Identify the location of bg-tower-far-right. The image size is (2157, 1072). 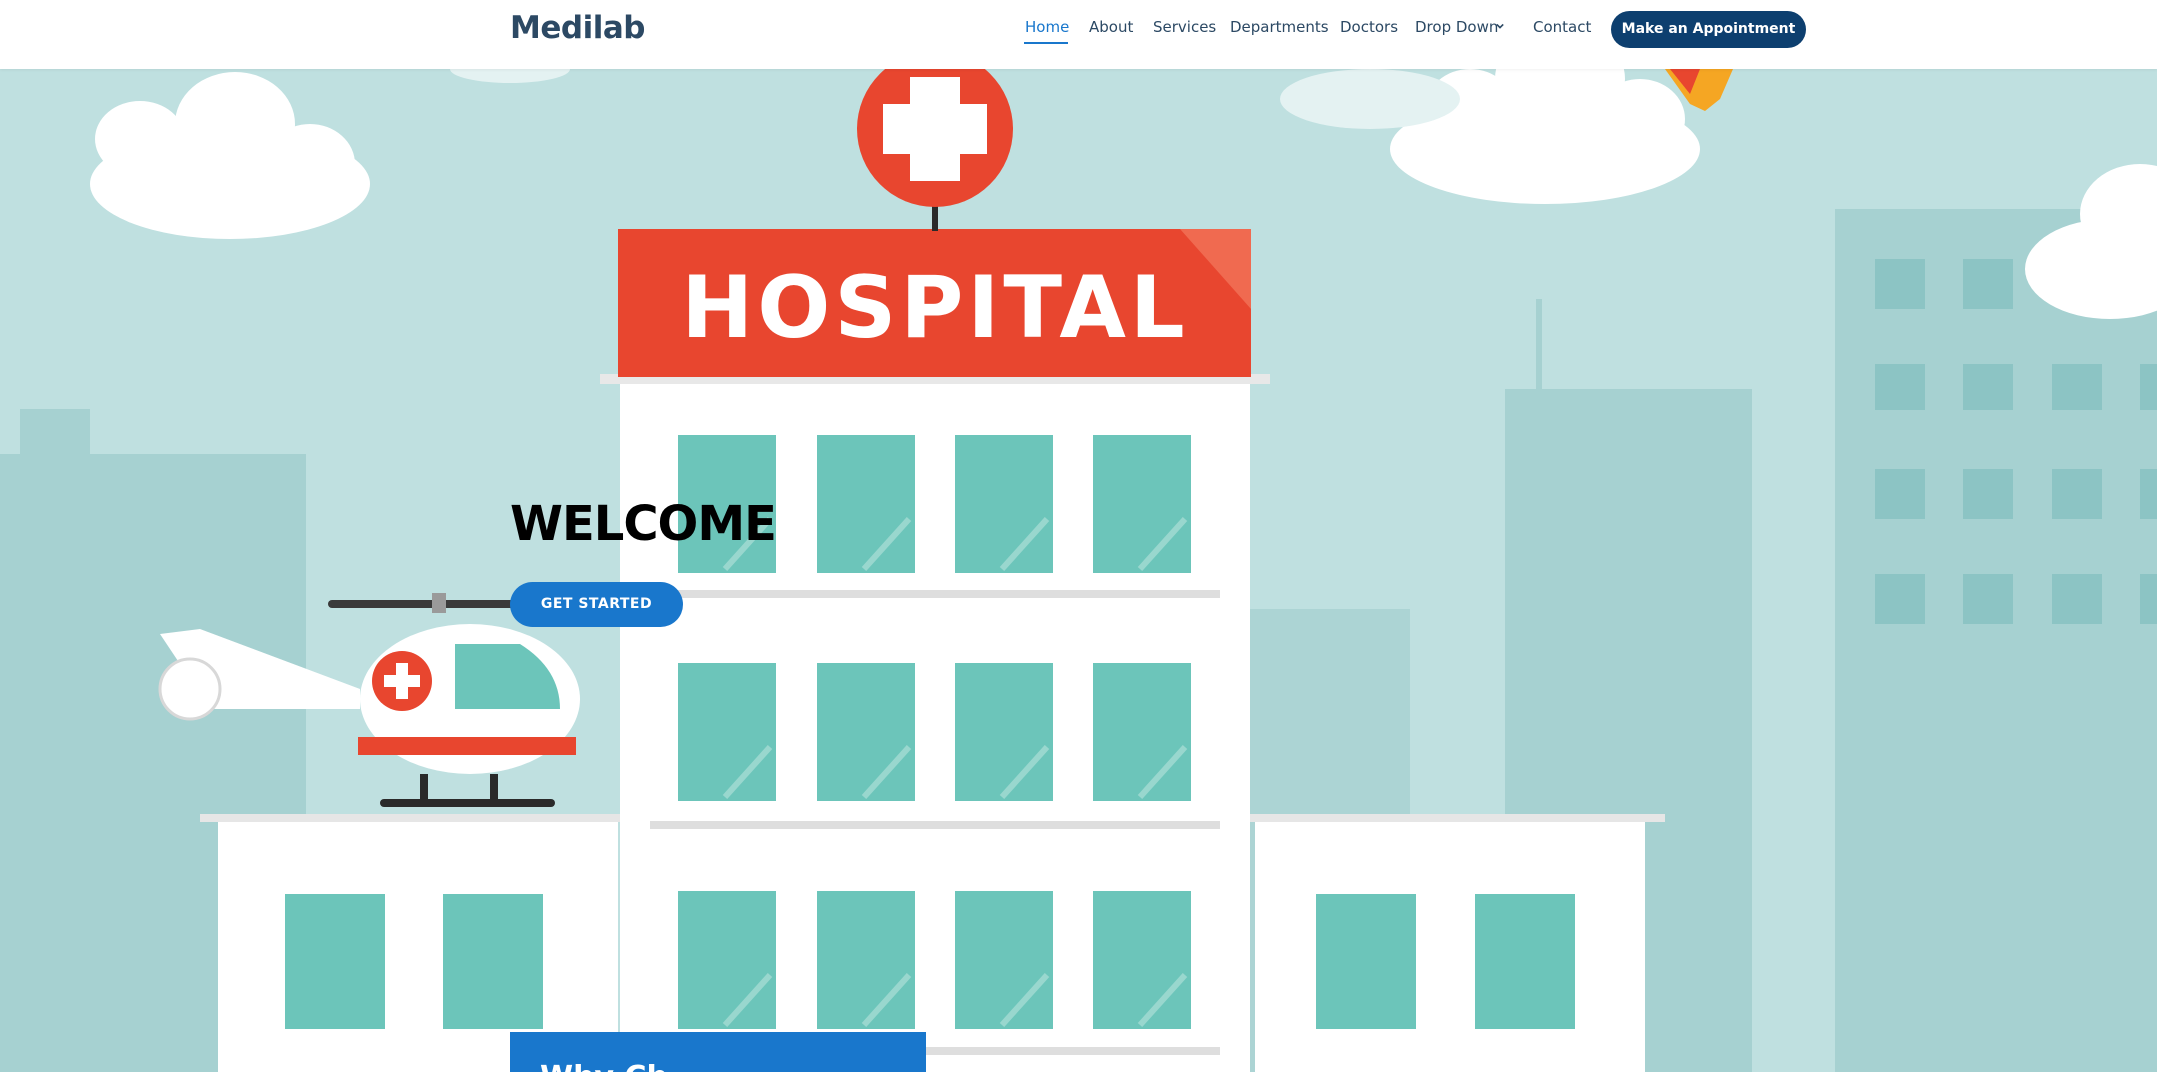
(1996, 640).